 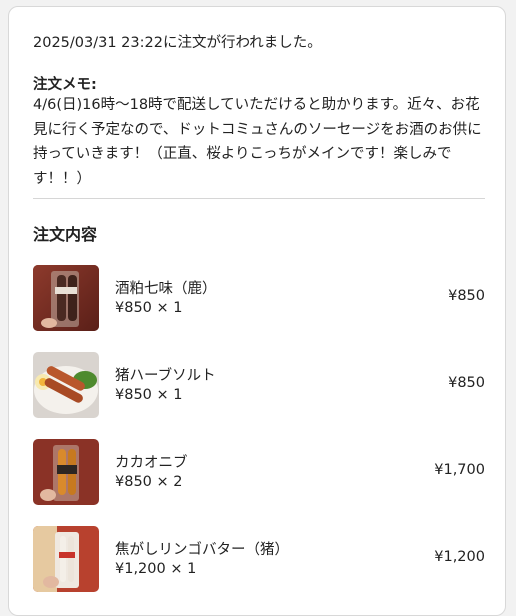 What do you see at coordinates (166, 289) in the screenshot?
I see `item-name: 酒粕七味（鹿）` at bounding box center [166, 289].